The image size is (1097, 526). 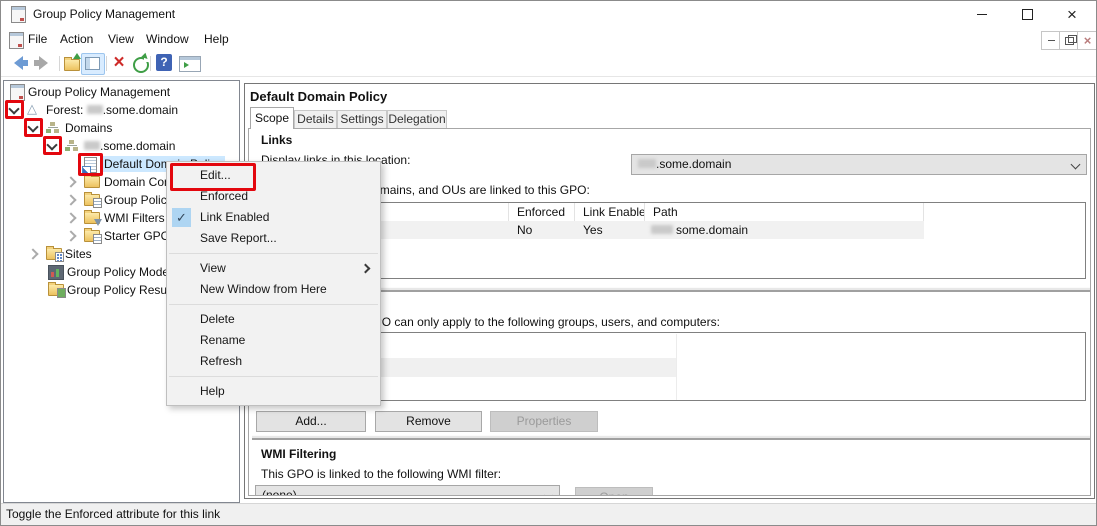 I want to click on menu-item-delete: Delete, so click(x=273, y=319).